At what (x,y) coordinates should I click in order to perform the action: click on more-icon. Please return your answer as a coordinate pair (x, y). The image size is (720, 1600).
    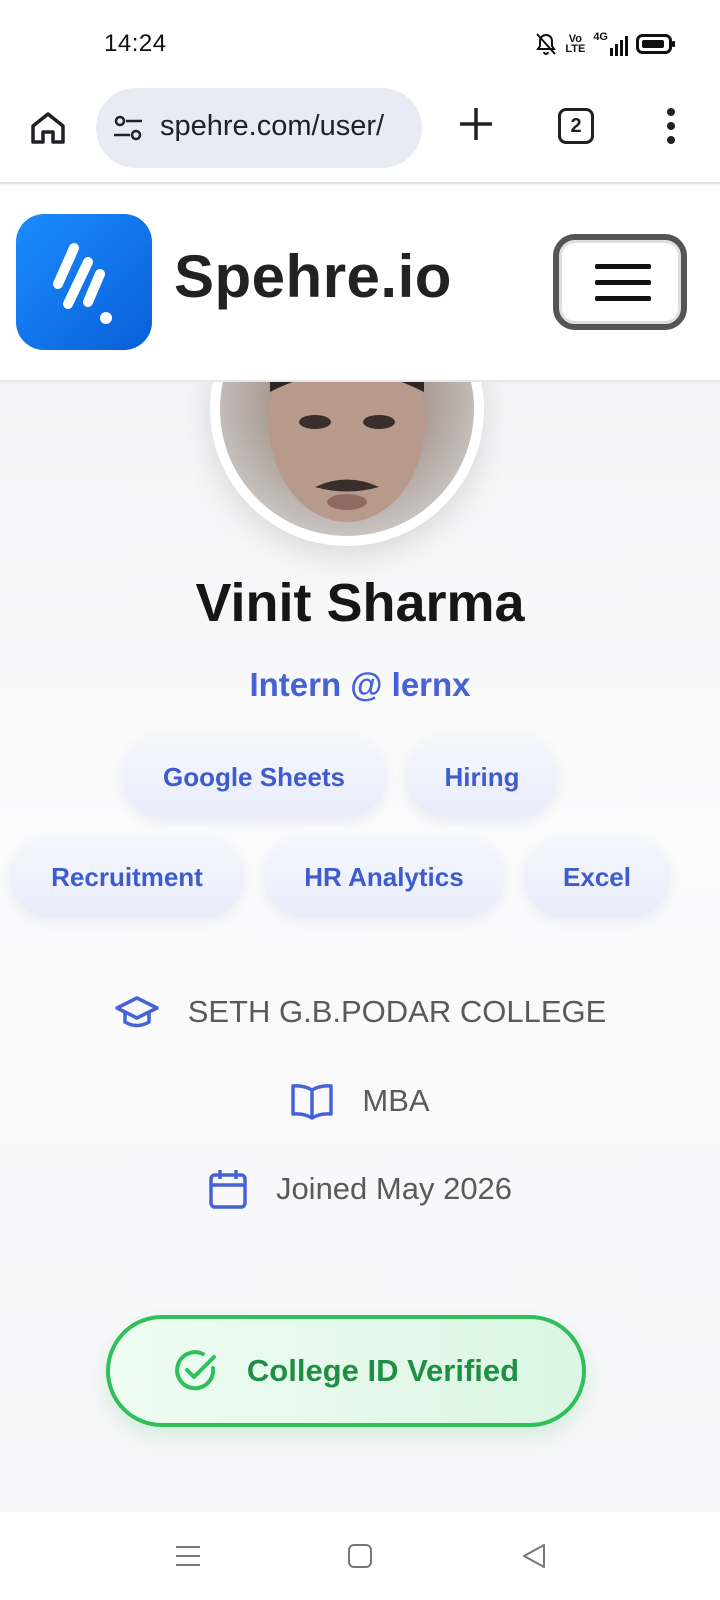
    Looking at the image, I should click on (671, 126).